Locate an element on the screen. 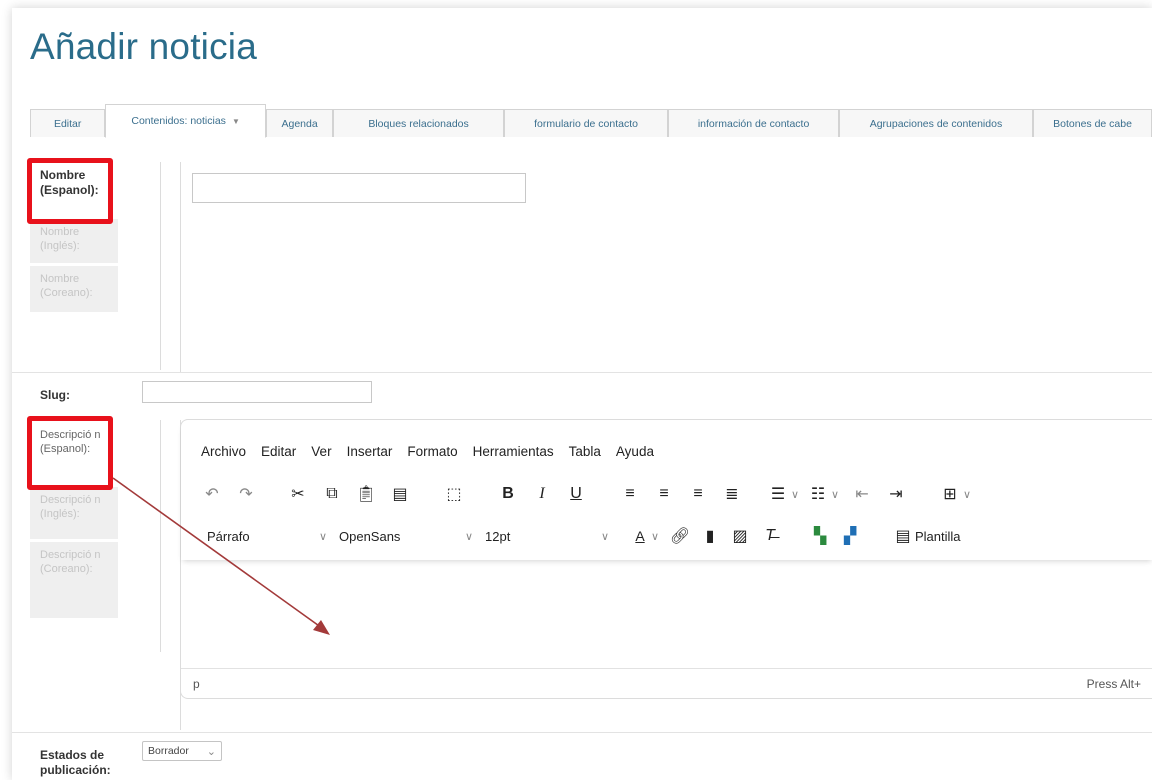 The height and width of the screenshot is (780, 1152). tab-editar: Editar is located at coordinates (68, 123).